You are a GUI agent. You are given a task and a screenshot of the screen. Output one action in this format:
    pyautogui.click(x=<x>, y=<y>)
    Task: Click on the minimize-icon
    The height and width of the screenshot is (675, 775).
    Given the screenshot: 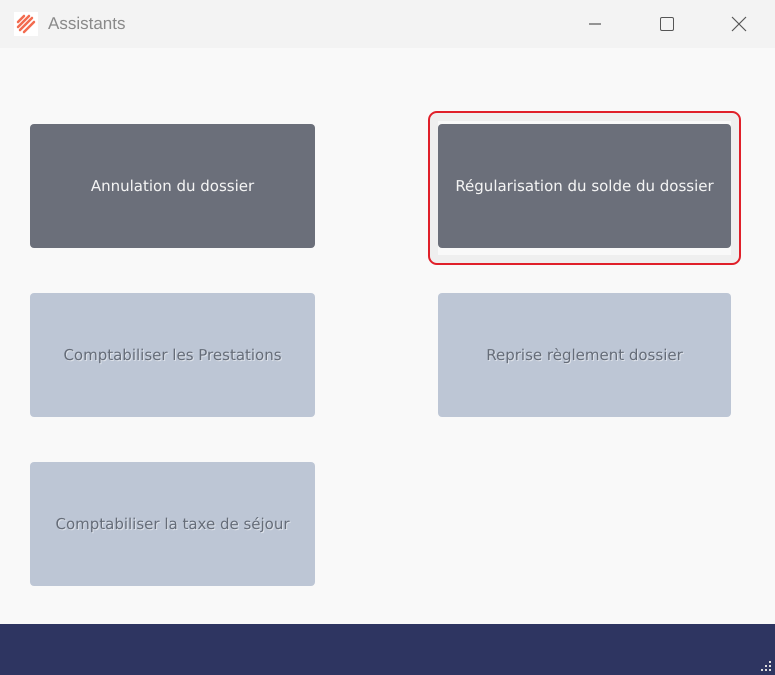 What is the action you would take?
    pyautogui.click(x=595, y=24)
    